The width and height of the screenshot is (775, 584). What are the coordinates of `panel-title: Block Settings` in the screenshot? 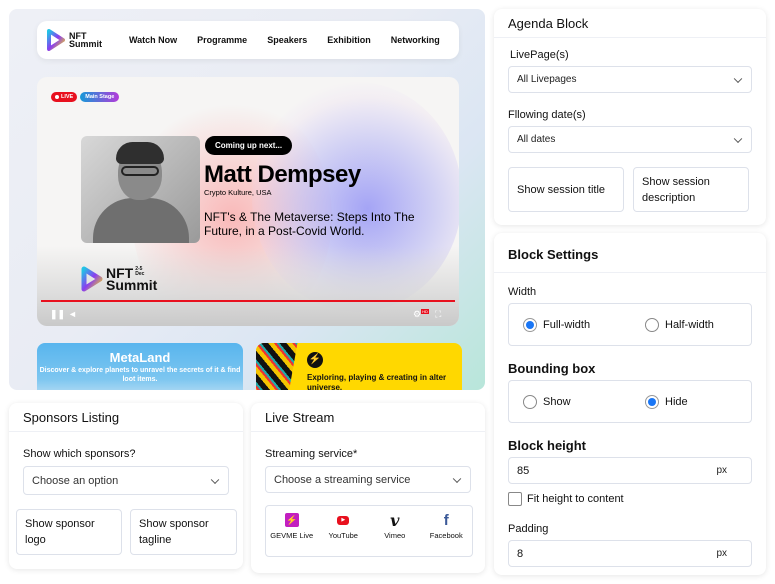 It's located at (630, 253).